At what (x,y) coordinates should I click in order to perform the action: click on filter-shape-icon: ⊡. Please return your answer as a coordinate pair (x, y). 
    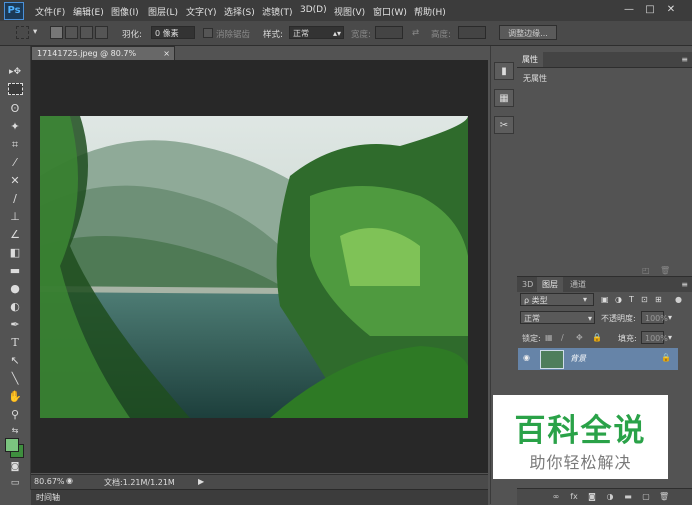
    Looking at the image, I should click on (644, 299).